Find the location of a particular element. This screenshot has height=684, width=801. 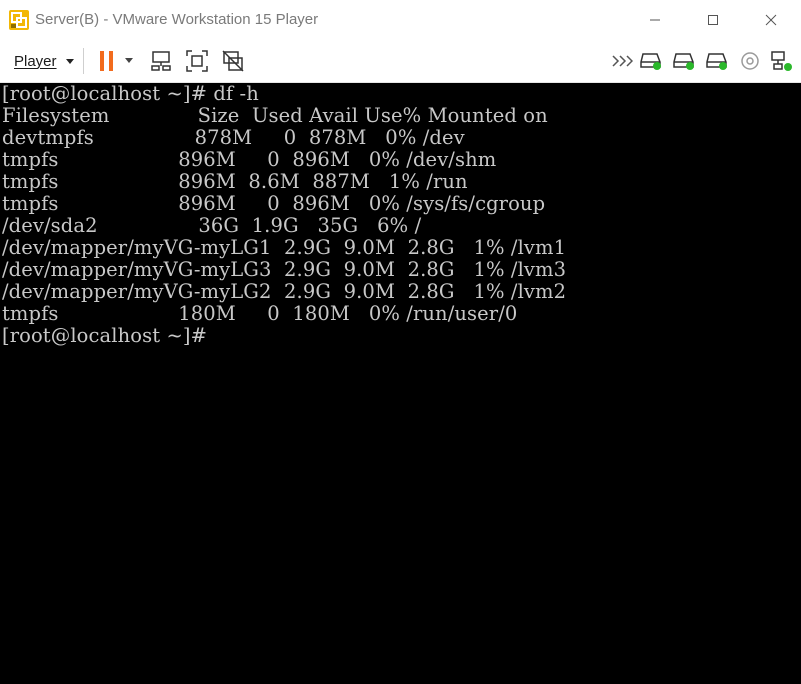

cd-icon is located at coordinates (750, 61).